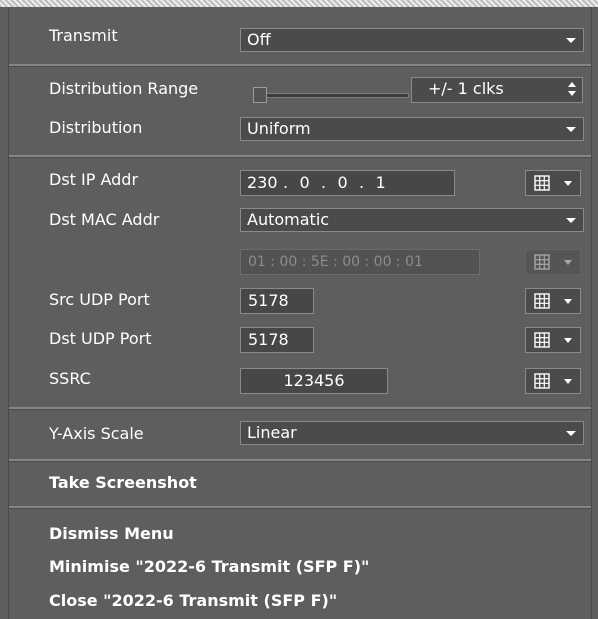  I want to click on y-axis-scale-value: Linear, so click(272, 432).